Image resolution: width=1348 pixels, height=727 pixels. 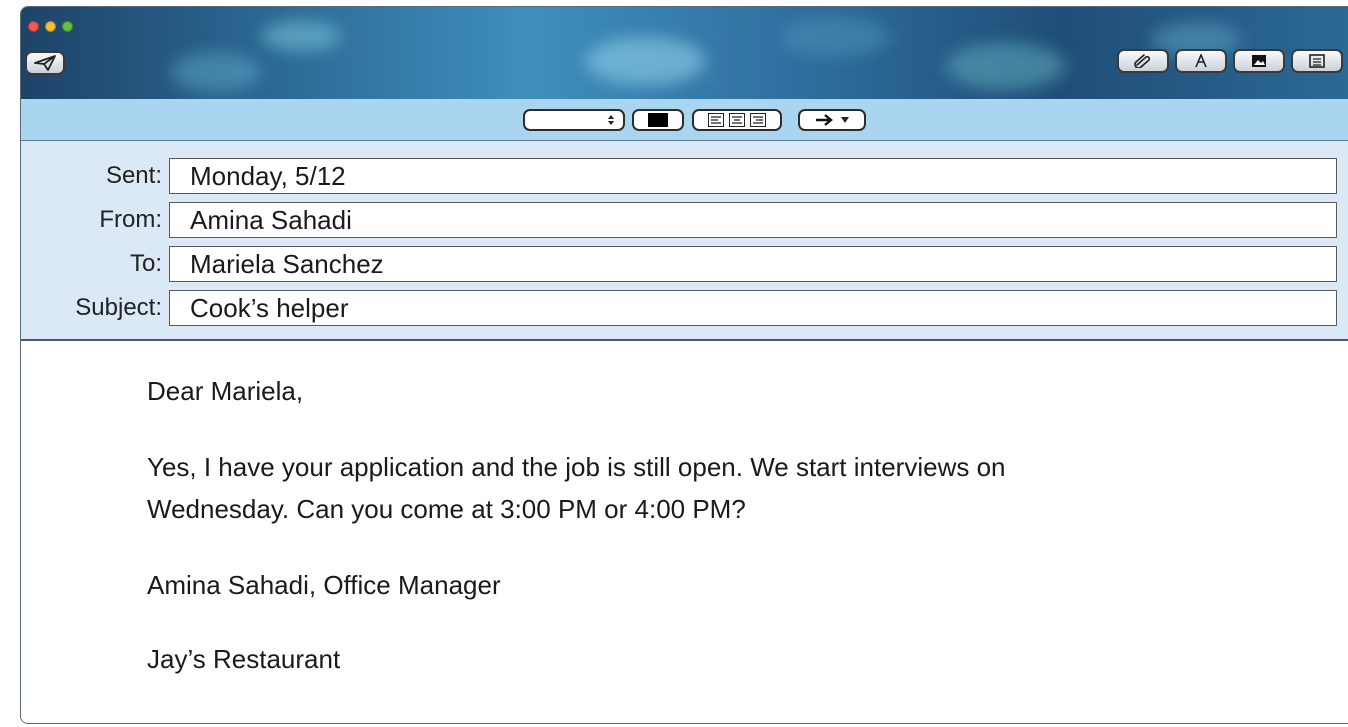 What do you see at coordinates (324, 585) in the screenshot?
I see `signature-name: Amina Sahadi, Office Manager` at bounding box center [324, 585].